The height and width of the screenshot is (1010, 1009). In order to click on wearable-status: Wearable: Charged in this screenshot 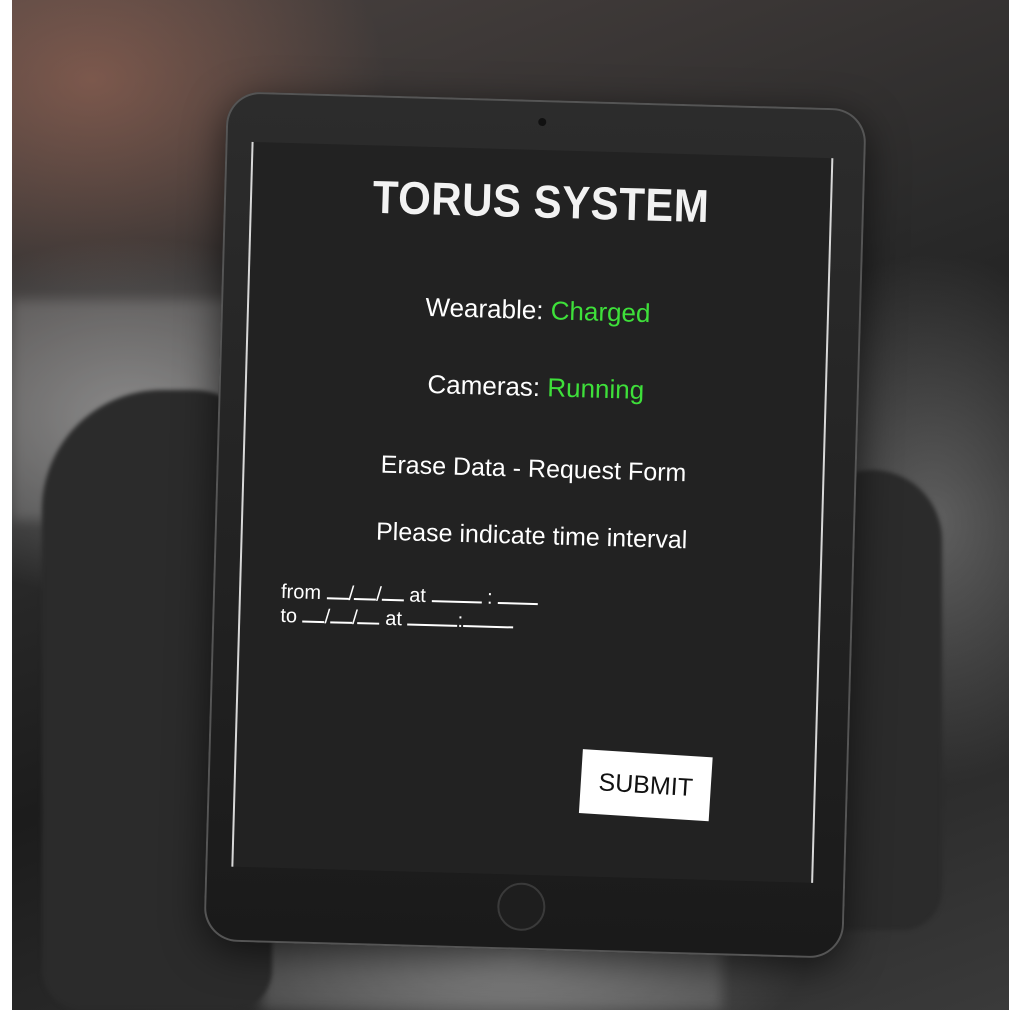, I will do `click(538, 310)`.